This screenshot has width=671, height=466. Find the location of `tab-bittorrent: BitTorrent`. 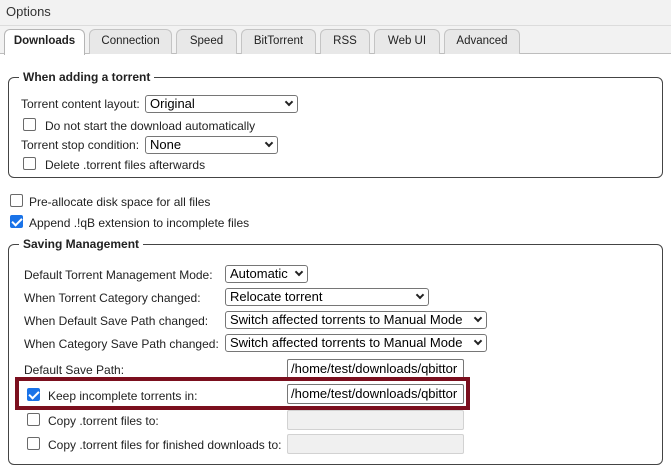

tab-bittorrent: BitTorrent is located at coordinates (278, 41).